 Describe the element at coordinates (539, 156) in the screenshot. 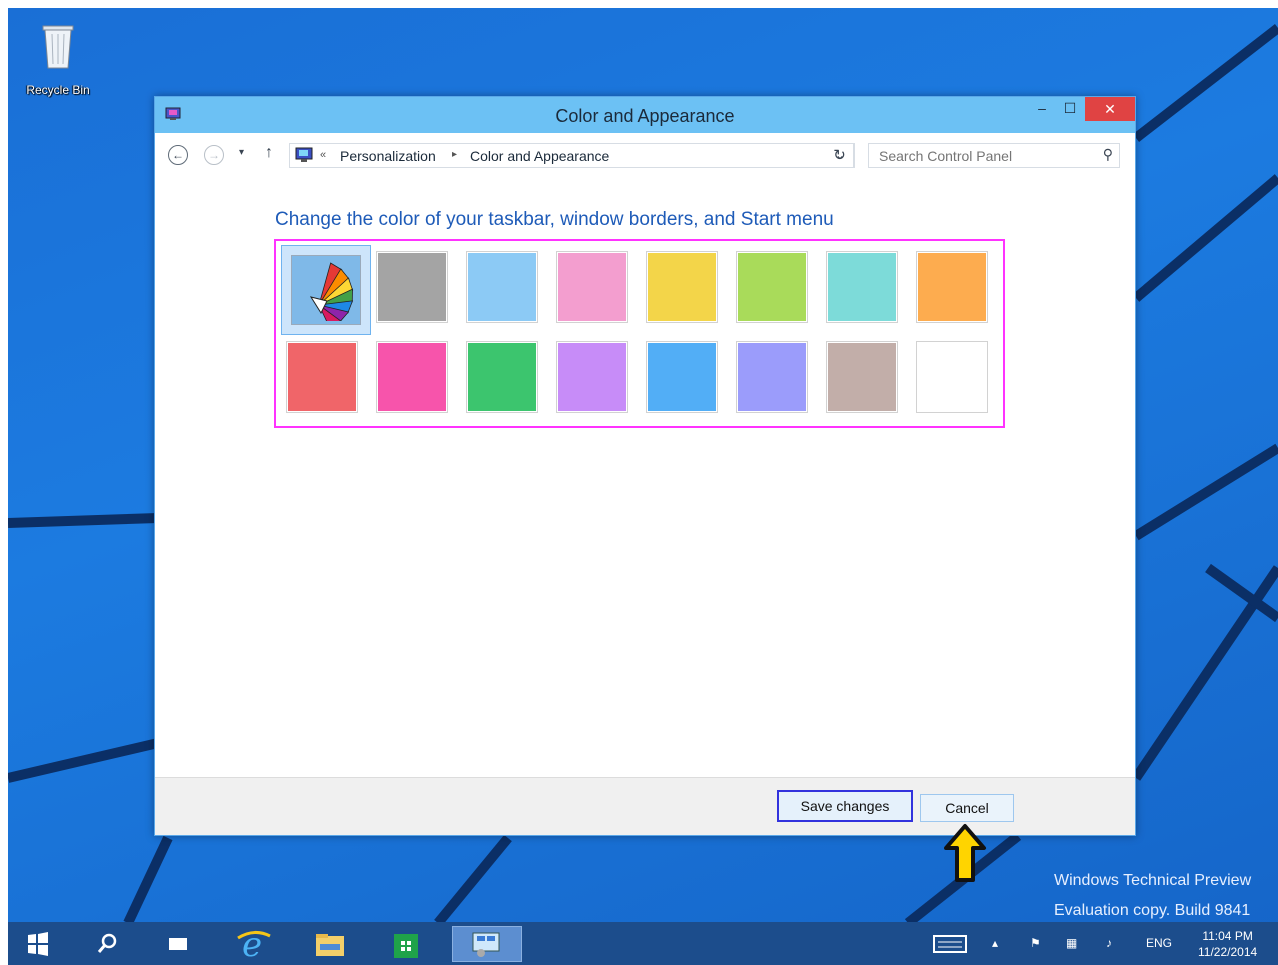

I see `breadcrumb-color-appearance: Color and Appearance` at that location.